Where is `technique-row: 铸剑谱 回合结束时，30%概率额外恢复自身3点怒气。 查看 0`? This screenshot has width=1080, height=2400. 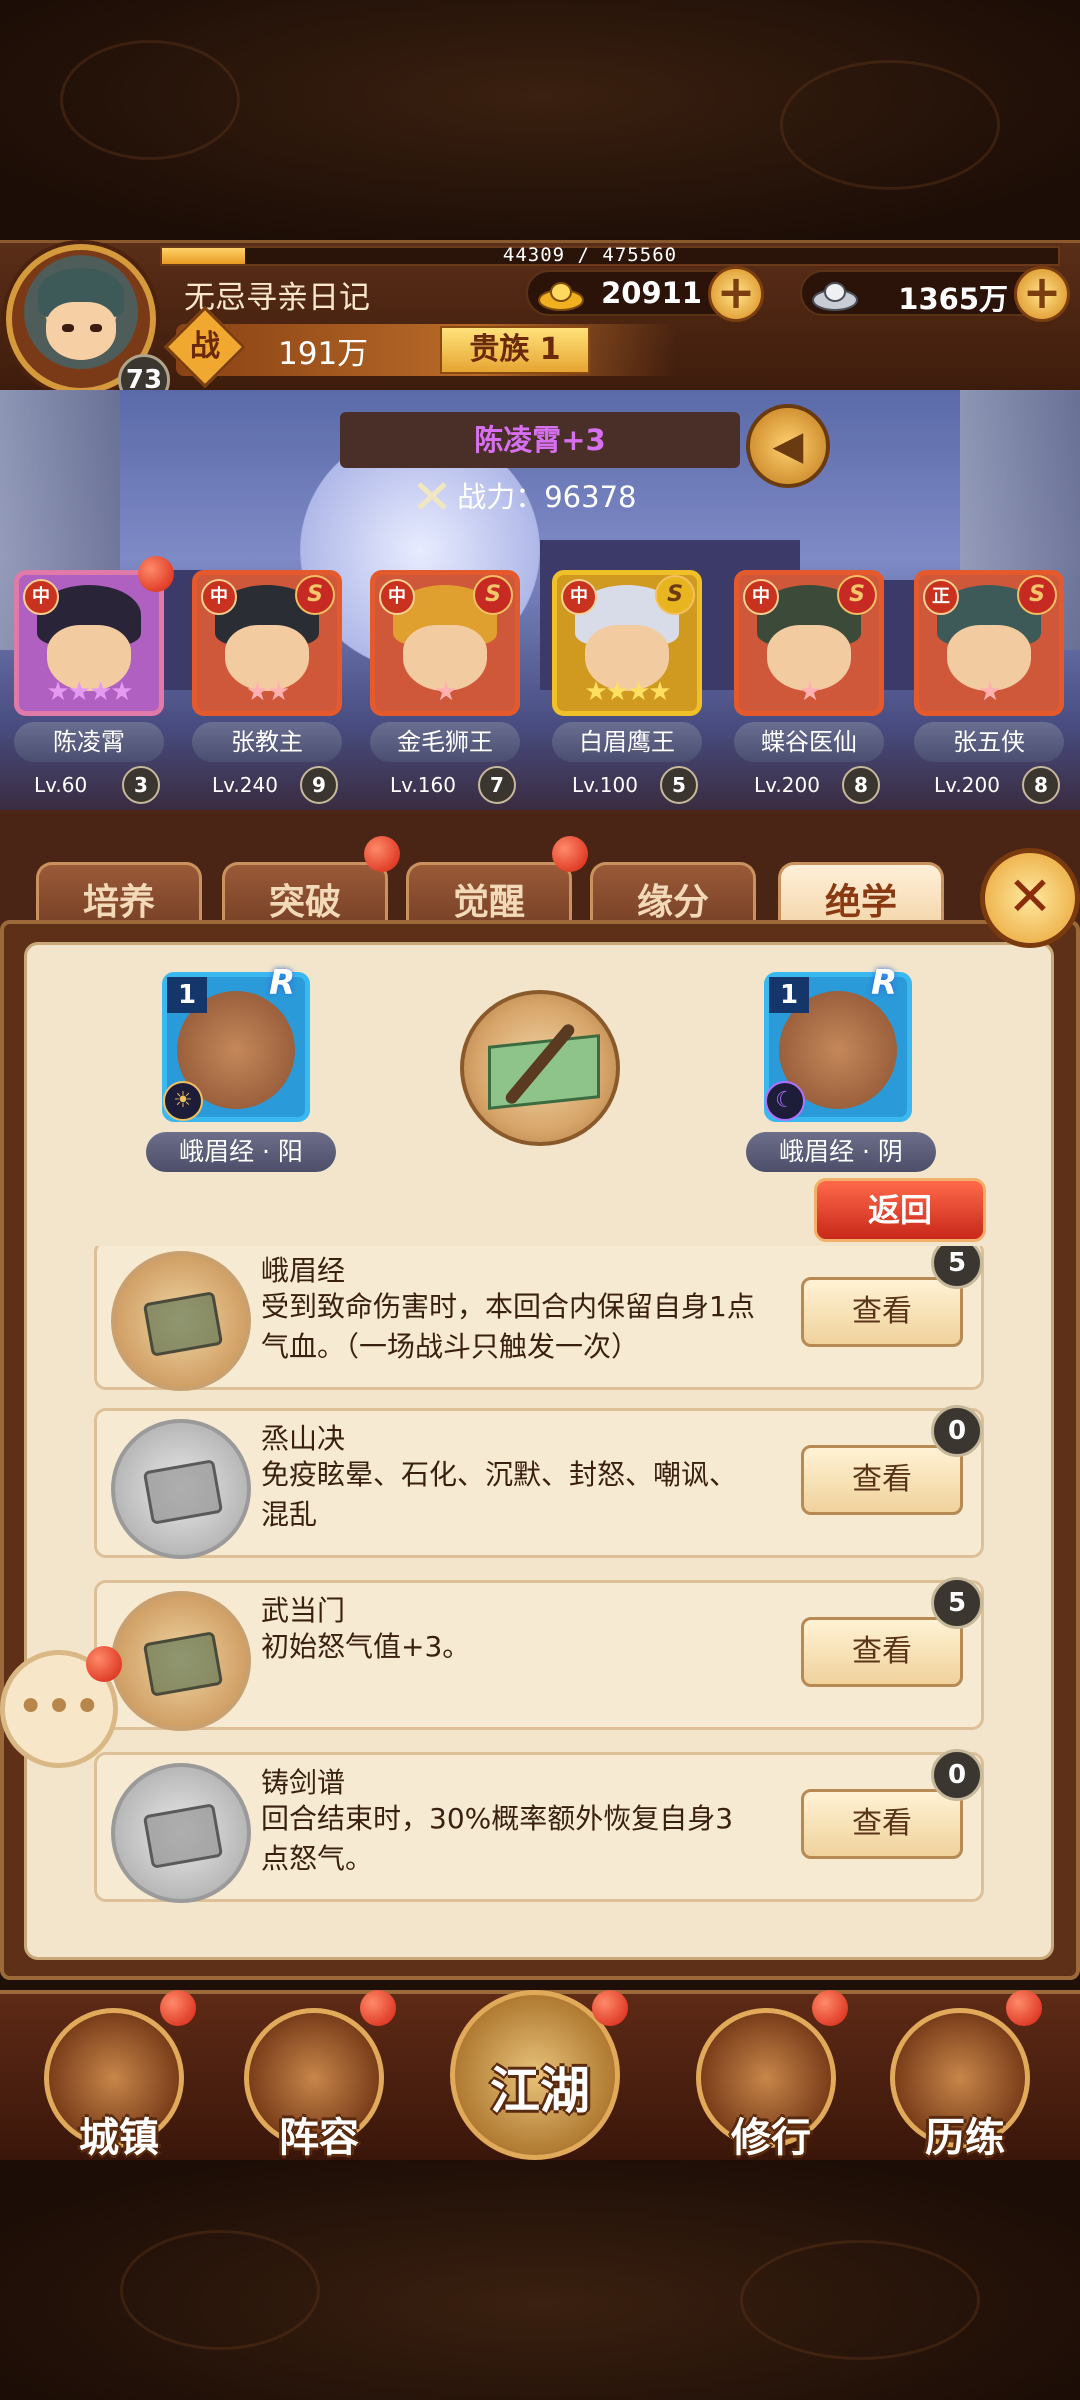 technique-row: 铸剑谱 回合结束时，30%概率额外恢复自身3点怒气。 查看 0 is located at coordinates (539, 1826).